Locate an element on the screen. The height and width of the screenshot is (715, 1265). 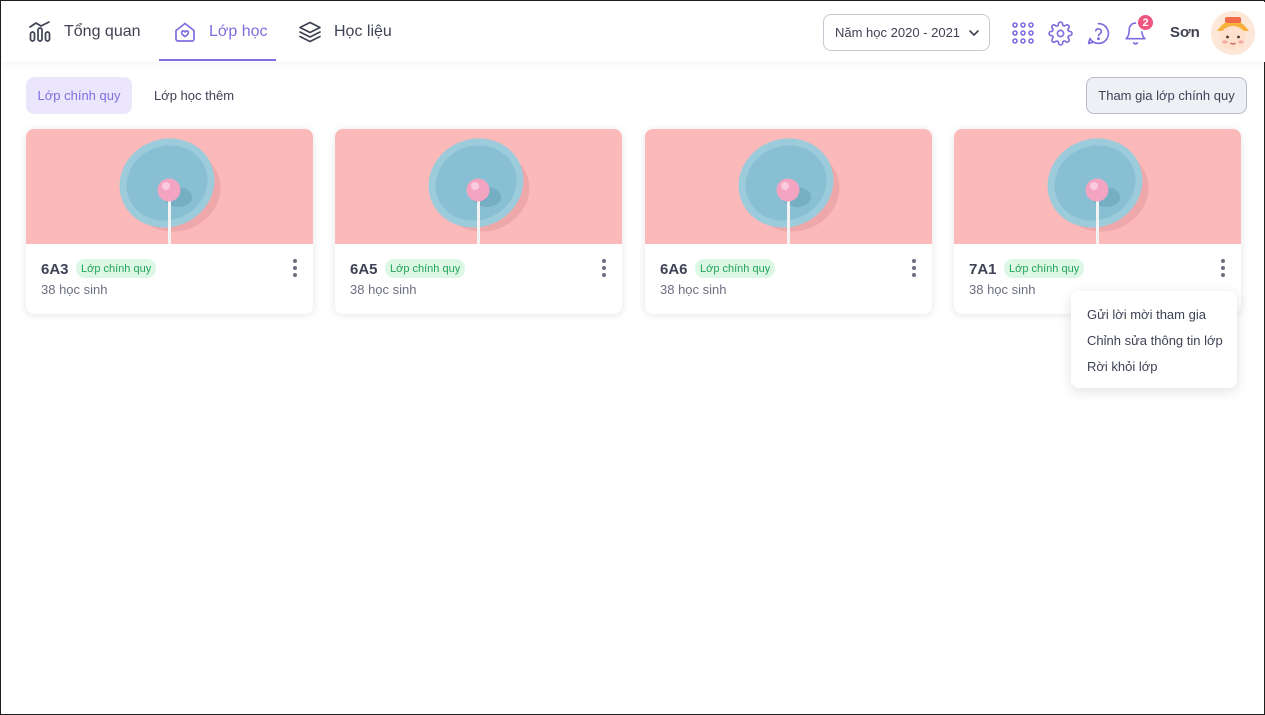
nav-item-label: Tổng quan is located at coordinates (102, 31).